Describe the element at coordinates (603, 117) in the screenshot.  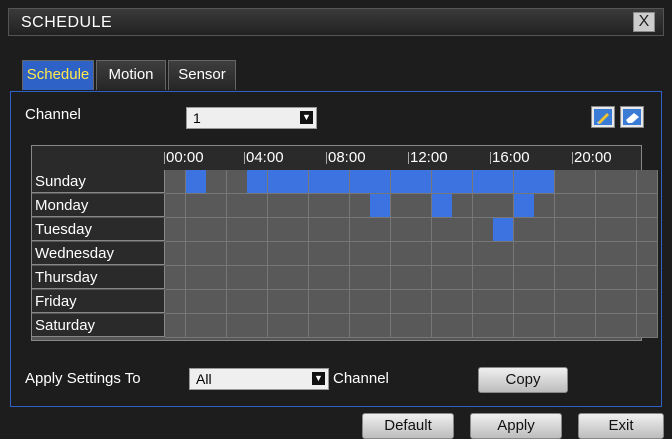
I see `edit-icon` at that location.